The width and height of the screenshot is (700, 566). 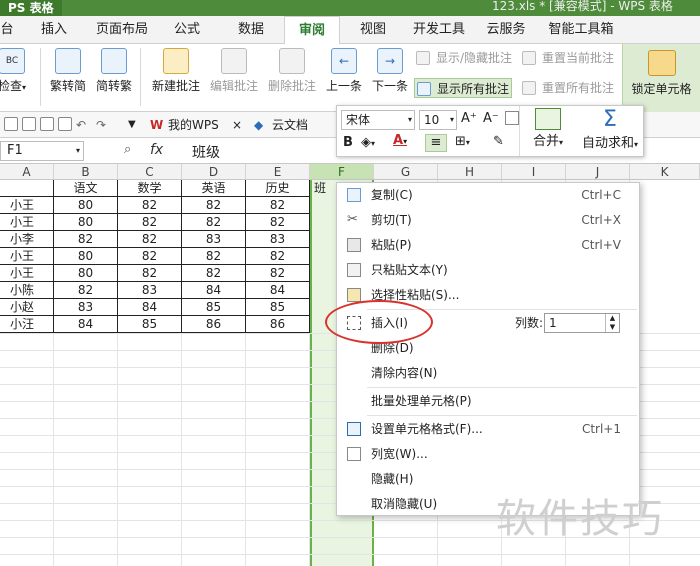 What do you see at coordinates (488, 373) in the screenshot?
I see `menu-item-clear-contents: 清除内容(N)` at bounding box center [488, 373].